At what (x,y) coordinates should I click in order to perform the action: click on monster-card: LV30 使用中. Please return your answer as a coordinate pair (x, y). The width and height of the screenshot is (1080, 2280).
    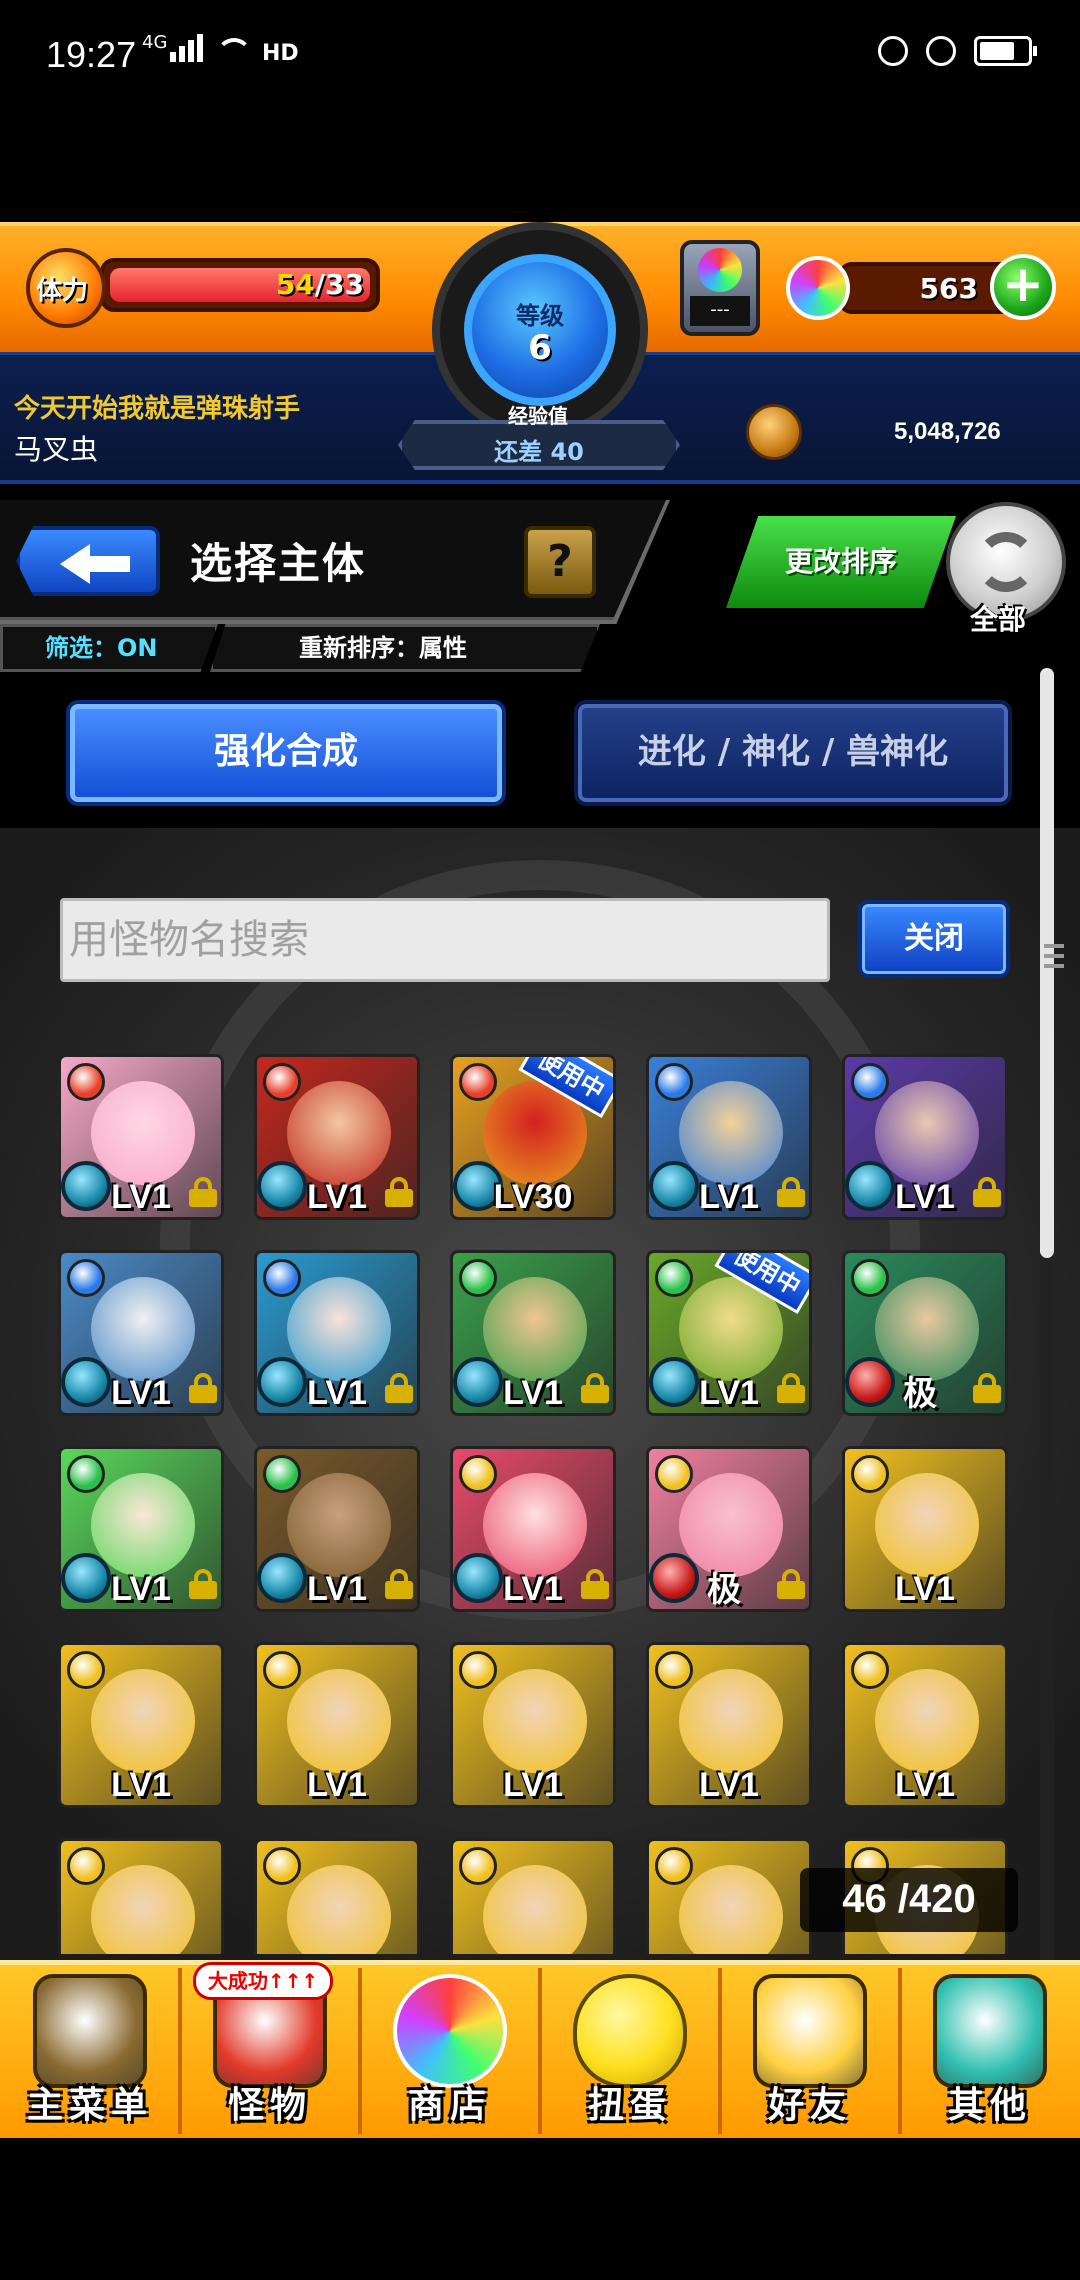
    Looking at the image, I should click on (533, 1137).